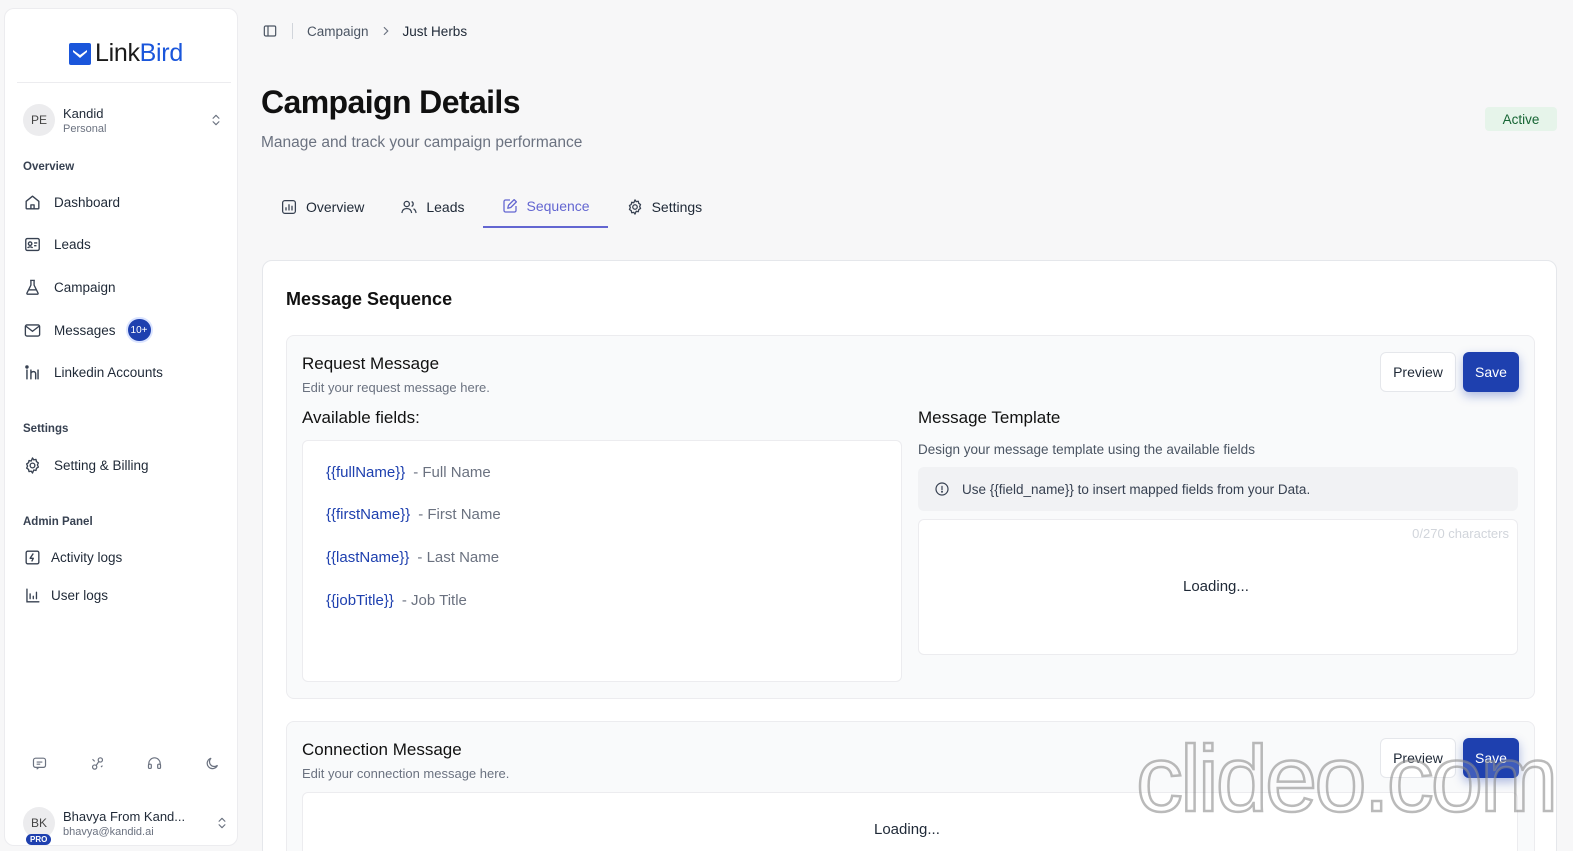  Describe the element at coordinates (46, 429) in the screenshot. I see `section-label-settings: Settings` at that location.